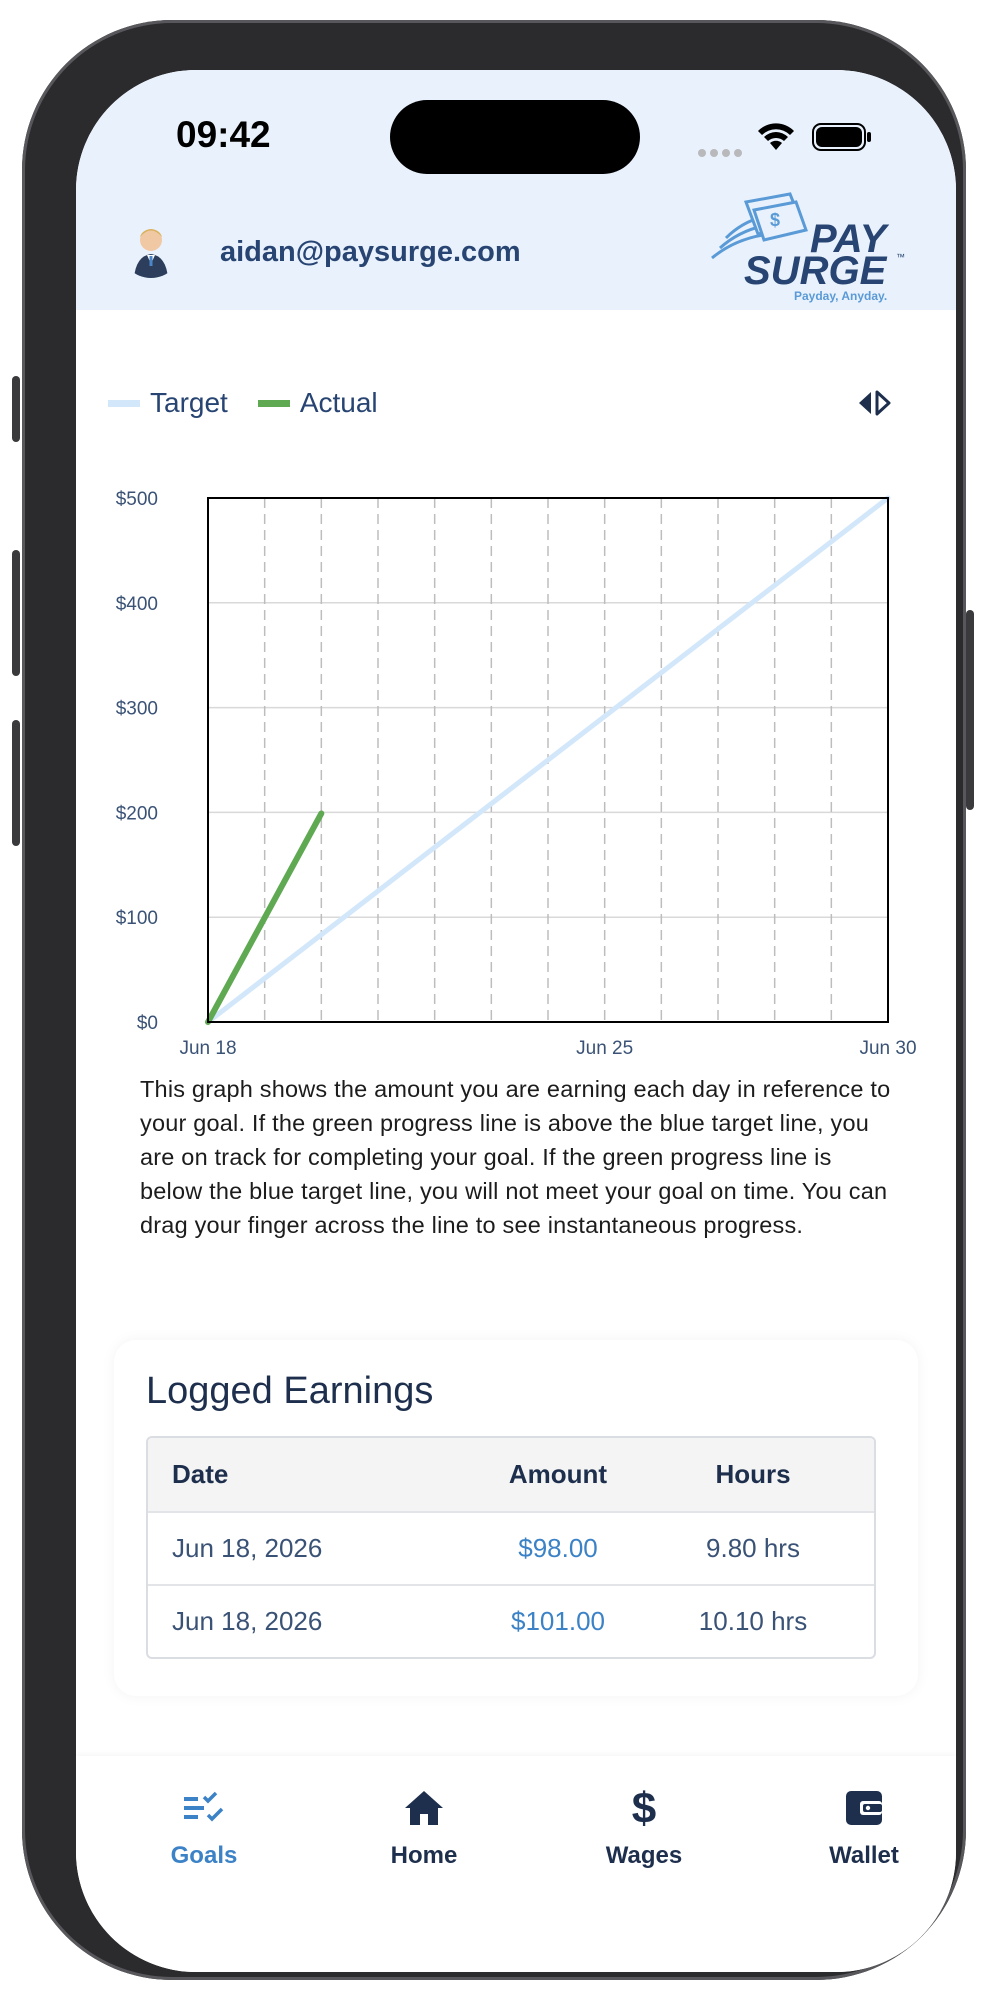 This screenshot has height=2001, width=988. What do you see at coordinates (887, 1048) in the screenshot?
I see `x-tick-label: Jun 30` at bounding box center [887, 1048].